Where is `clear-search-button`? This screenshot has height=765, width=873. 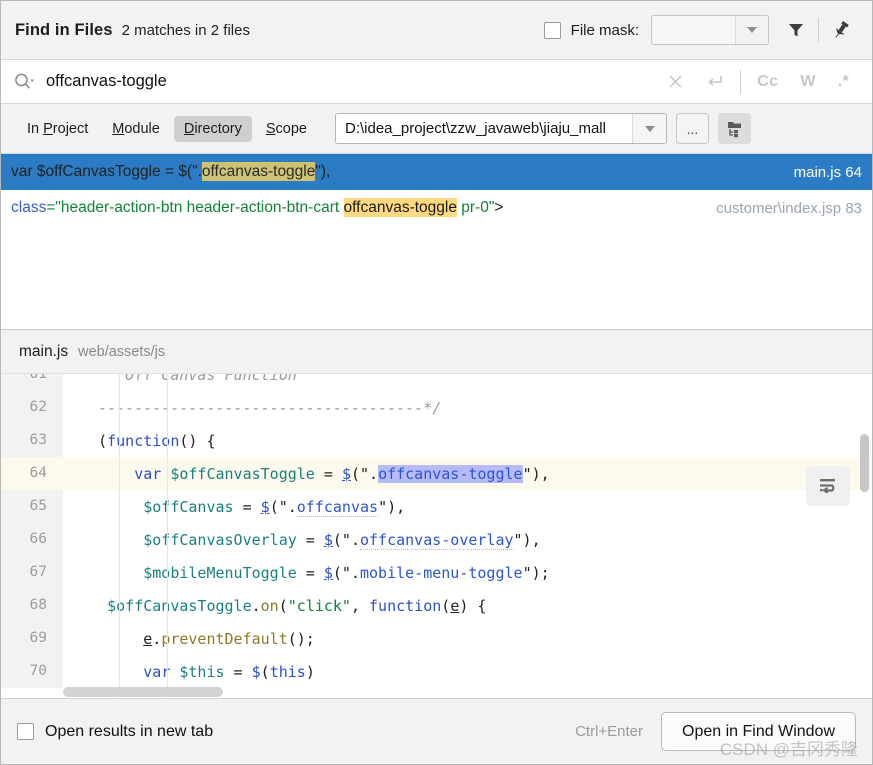 clear-search-button is located at coordinates (675, 82).